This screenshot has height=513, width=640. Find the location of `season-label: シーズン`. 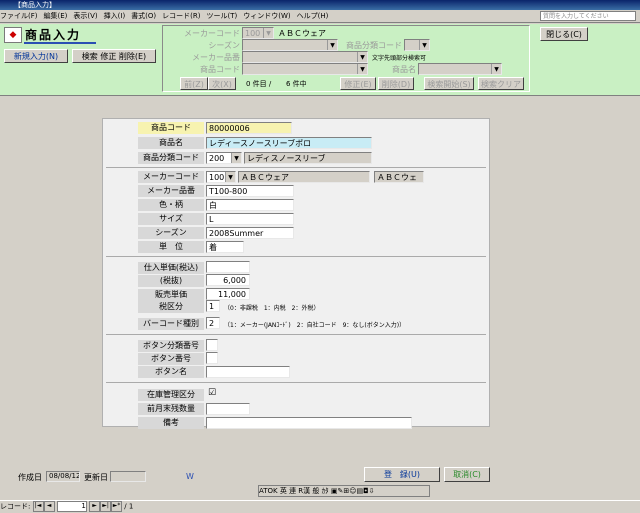

season-label: シーズン is located at coordinates (171, 233).